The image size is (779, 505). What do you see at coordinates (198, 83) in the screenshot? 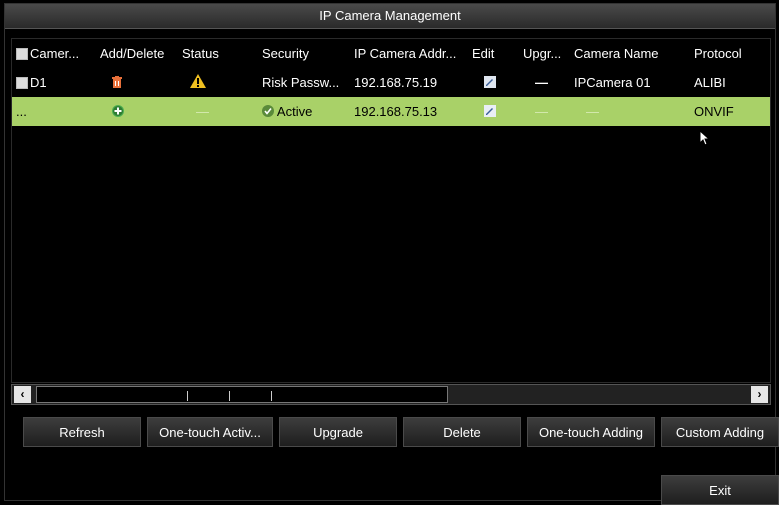
I see `warning-icon` at bounding box center [198, 83].